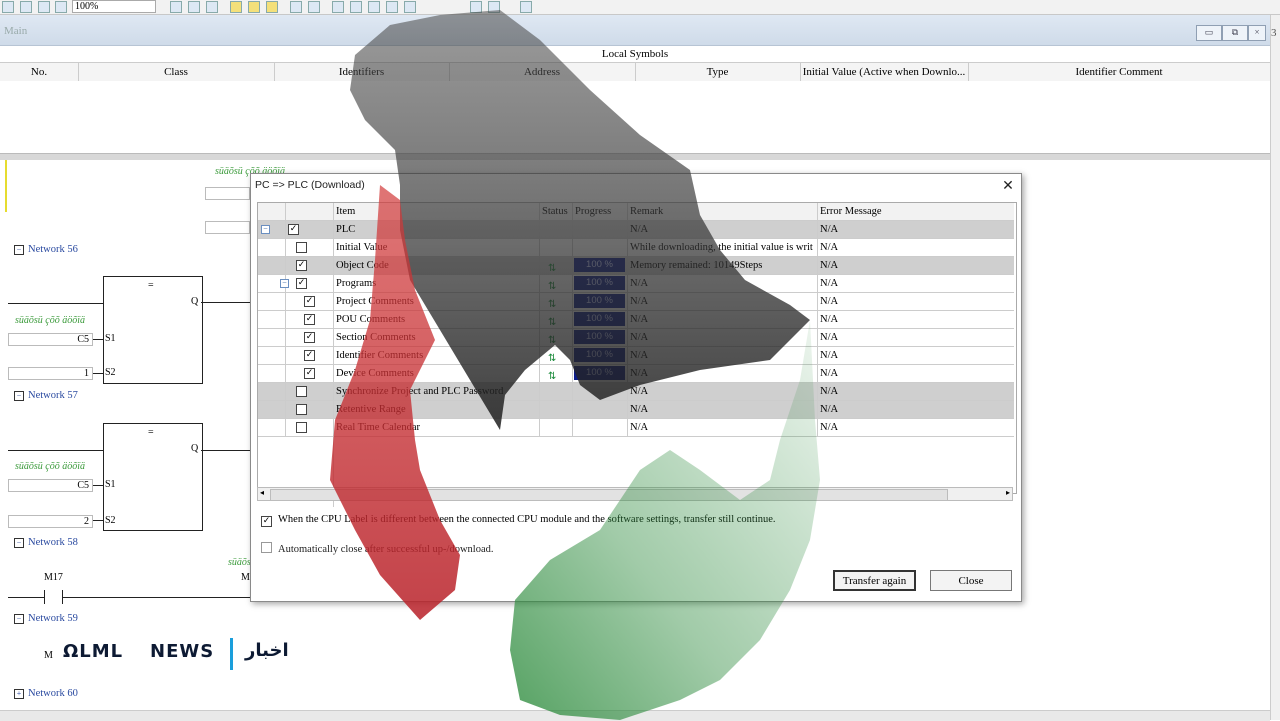 The width and height of the screenshot is (1280, 721). What do you see at coordinates (1275, 367) in the screenshot?
I see `right-scroll-strip: 3` at bounding box center [1275, 367].